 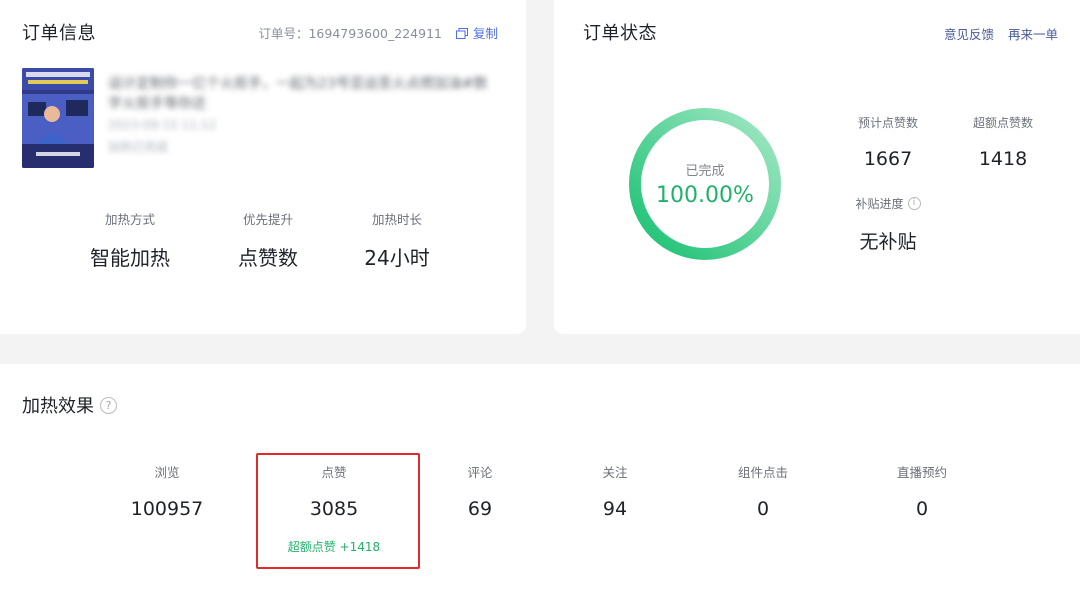 What do you see at coordinates (267, 219) in the screenshot?
I see `priority-boost-label: 优先提升` at bounding box center [267, 219].